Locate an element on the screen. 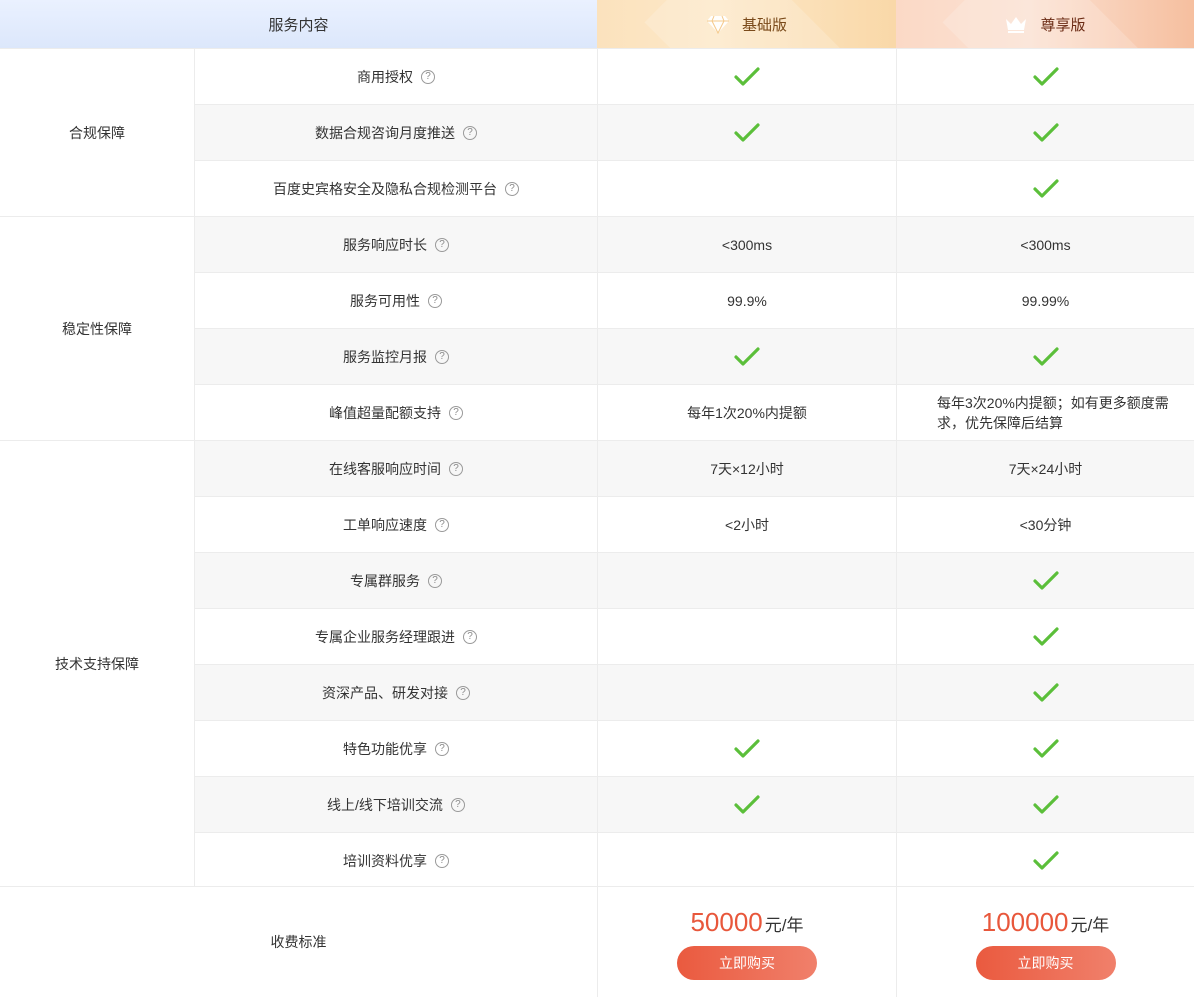  table-row: 商用授权? is located at coordinates (694, 76).